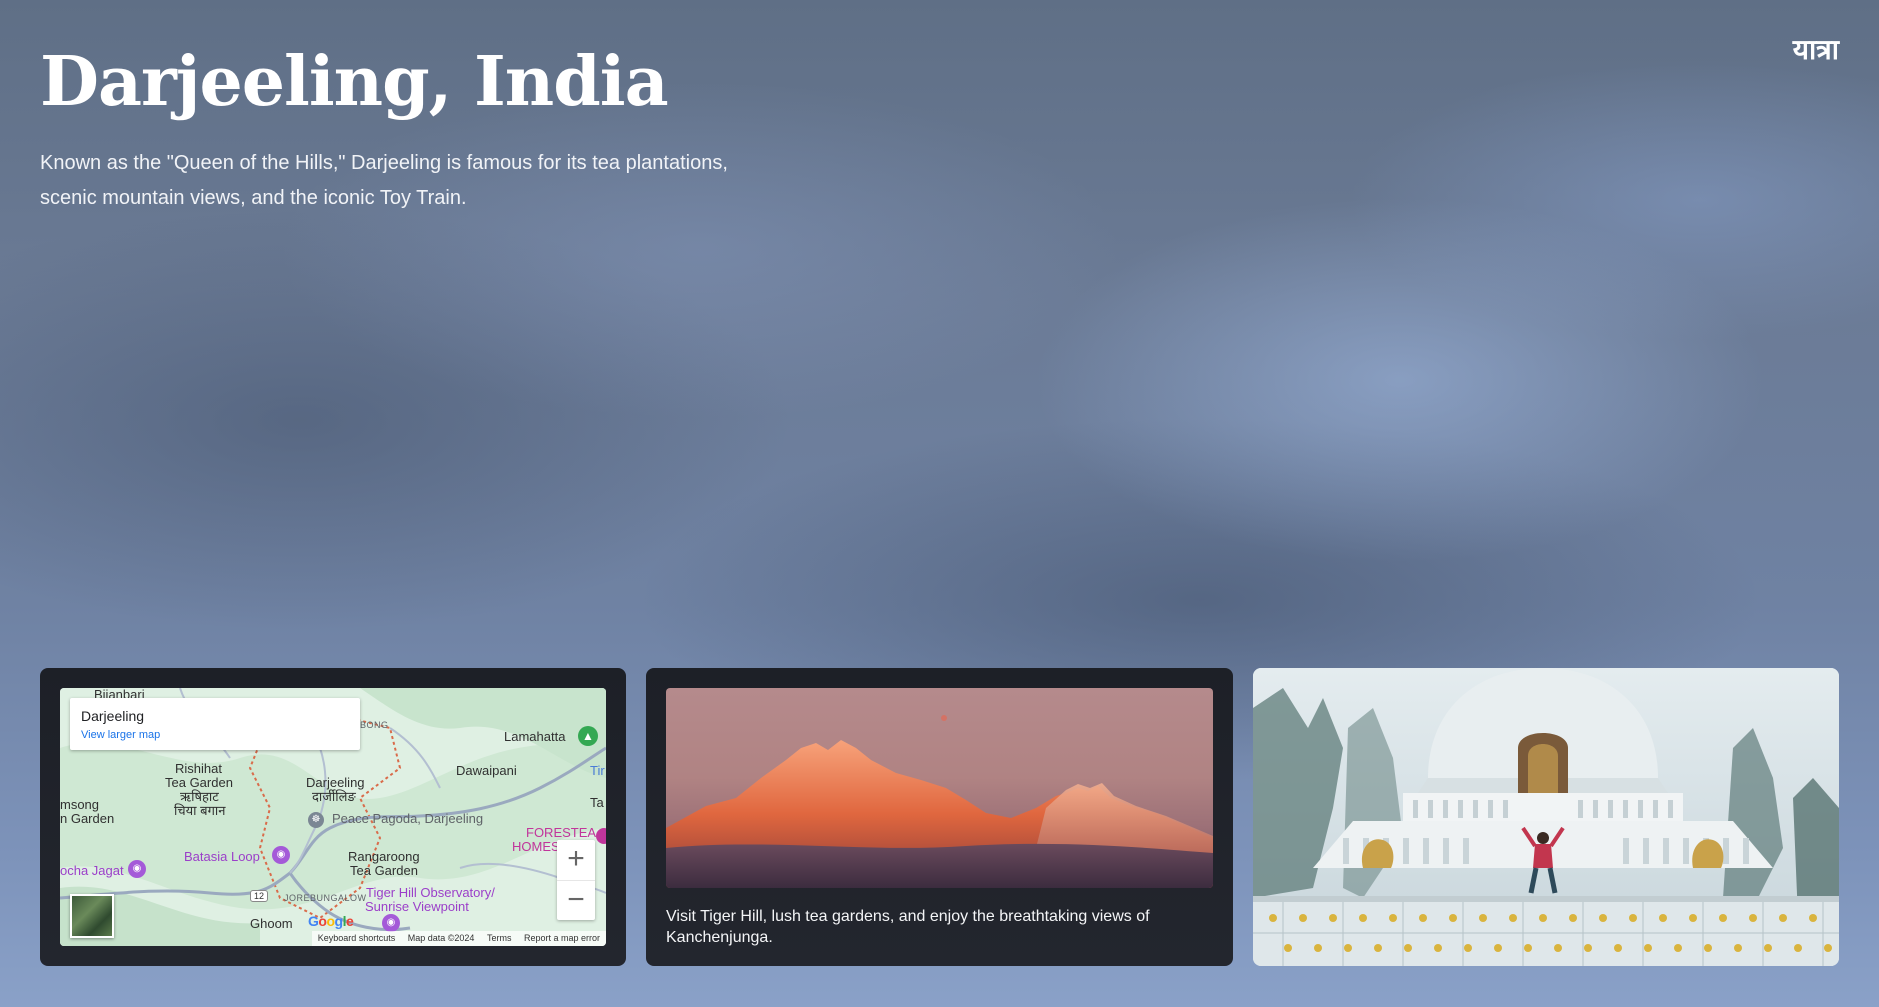 The height and width of the screenshot is (1007, 1879). Describe the element at coordinates (499, 938) in the screenshot. I see `terms-link: Terms` at that location.